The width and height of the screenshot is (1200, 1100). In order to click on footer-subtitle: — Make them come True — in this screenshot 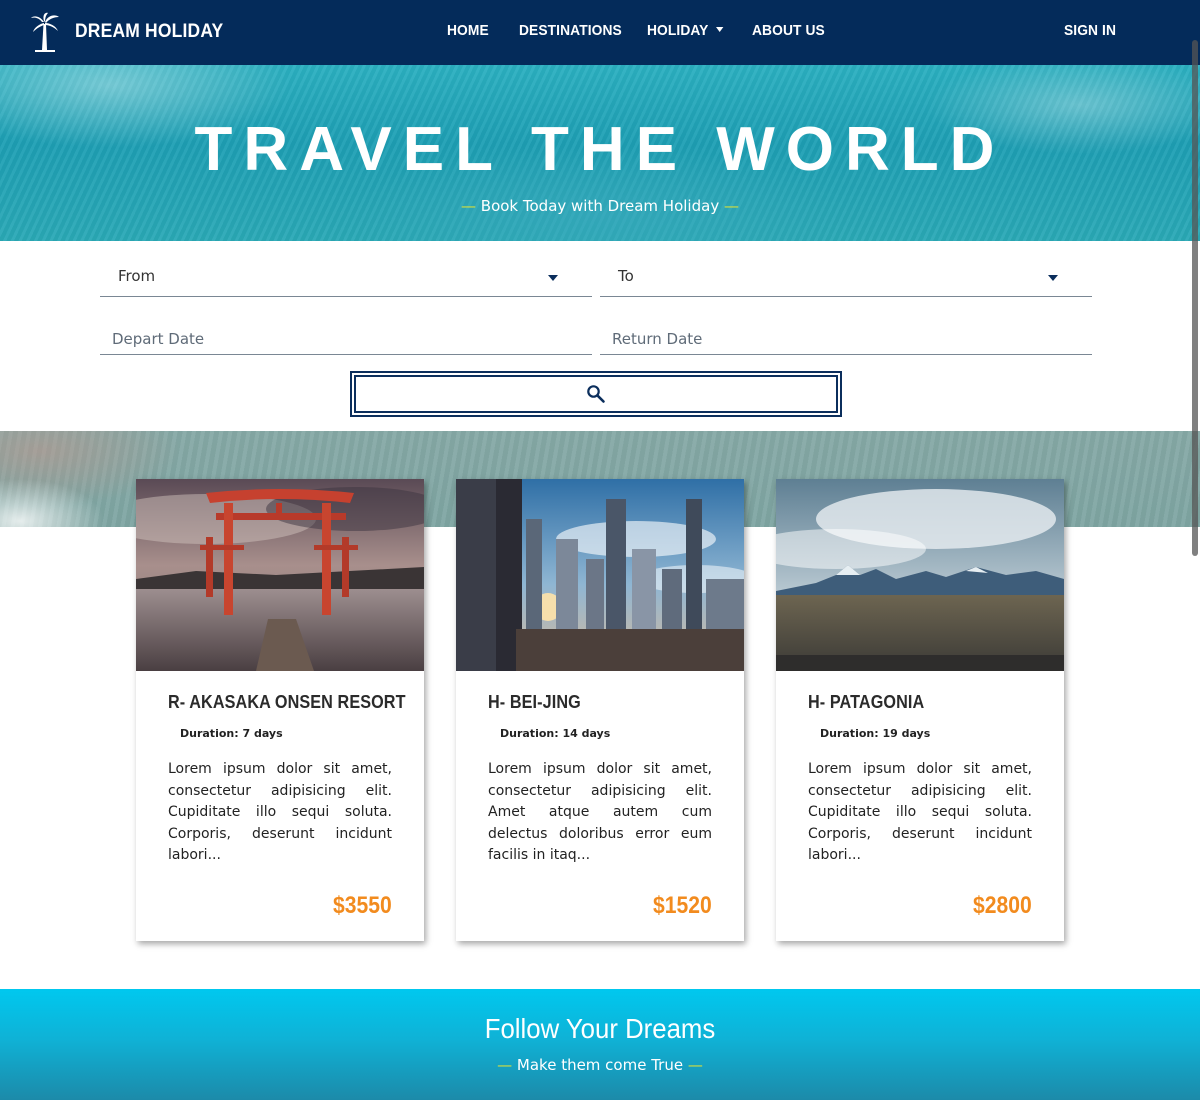, I will do `click(600, 1065)`.